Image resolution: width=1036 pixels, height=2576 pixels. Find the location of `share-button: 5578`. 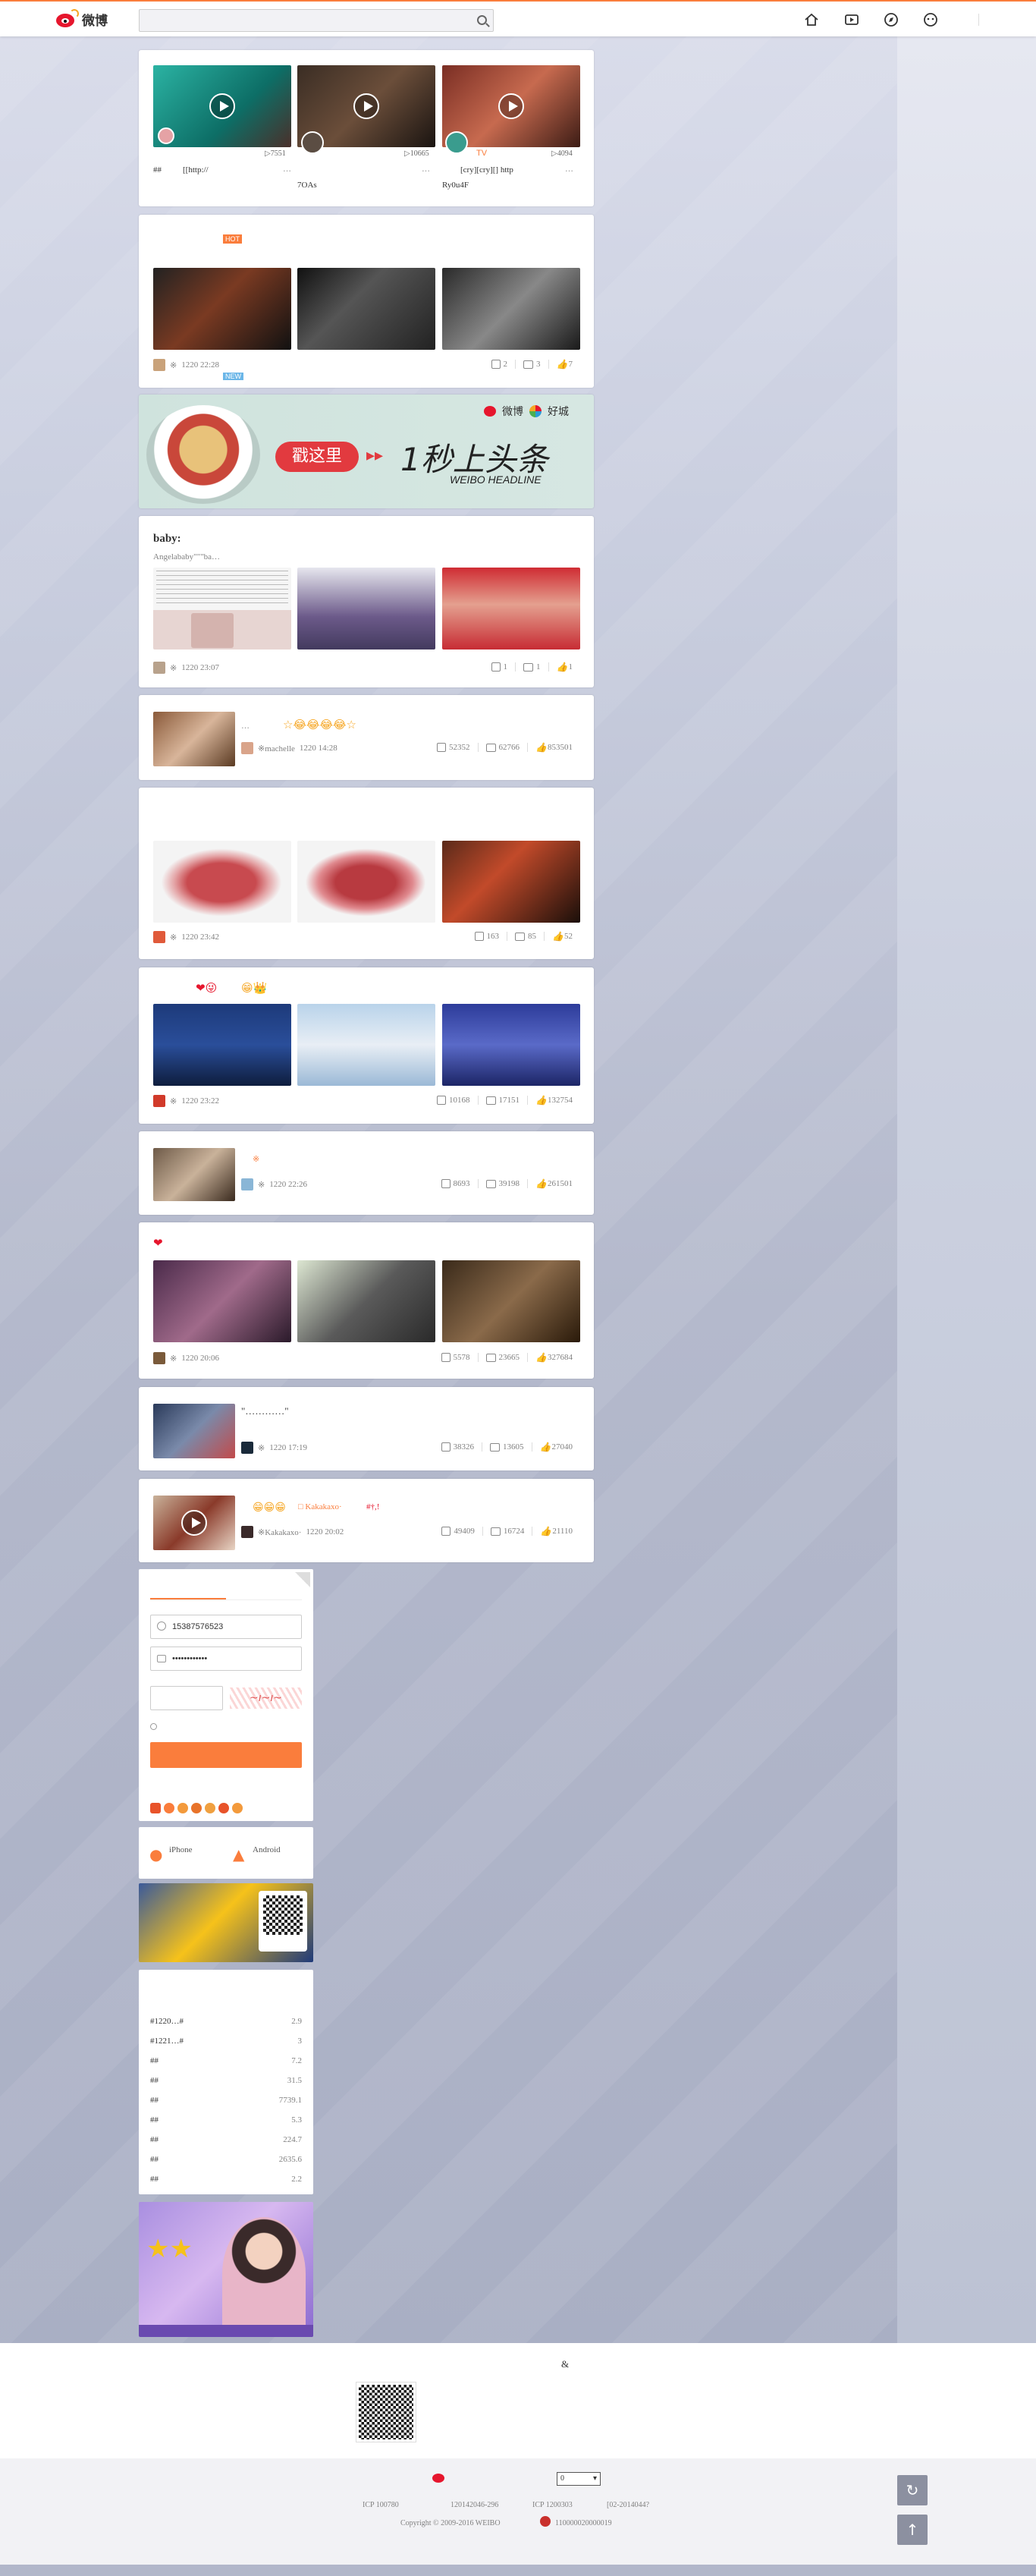

share-button: 5578 is located at coordinates (456, 1357).